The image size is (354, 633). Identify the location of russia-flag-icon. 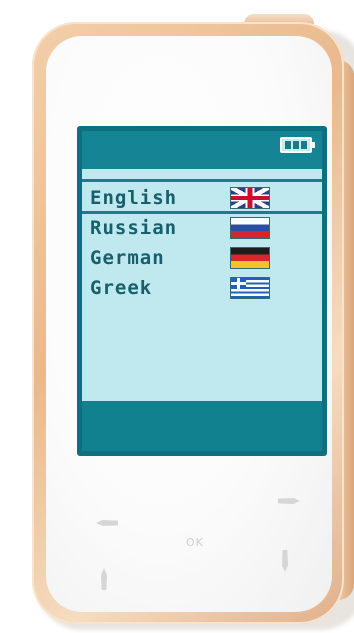
(250, 228).